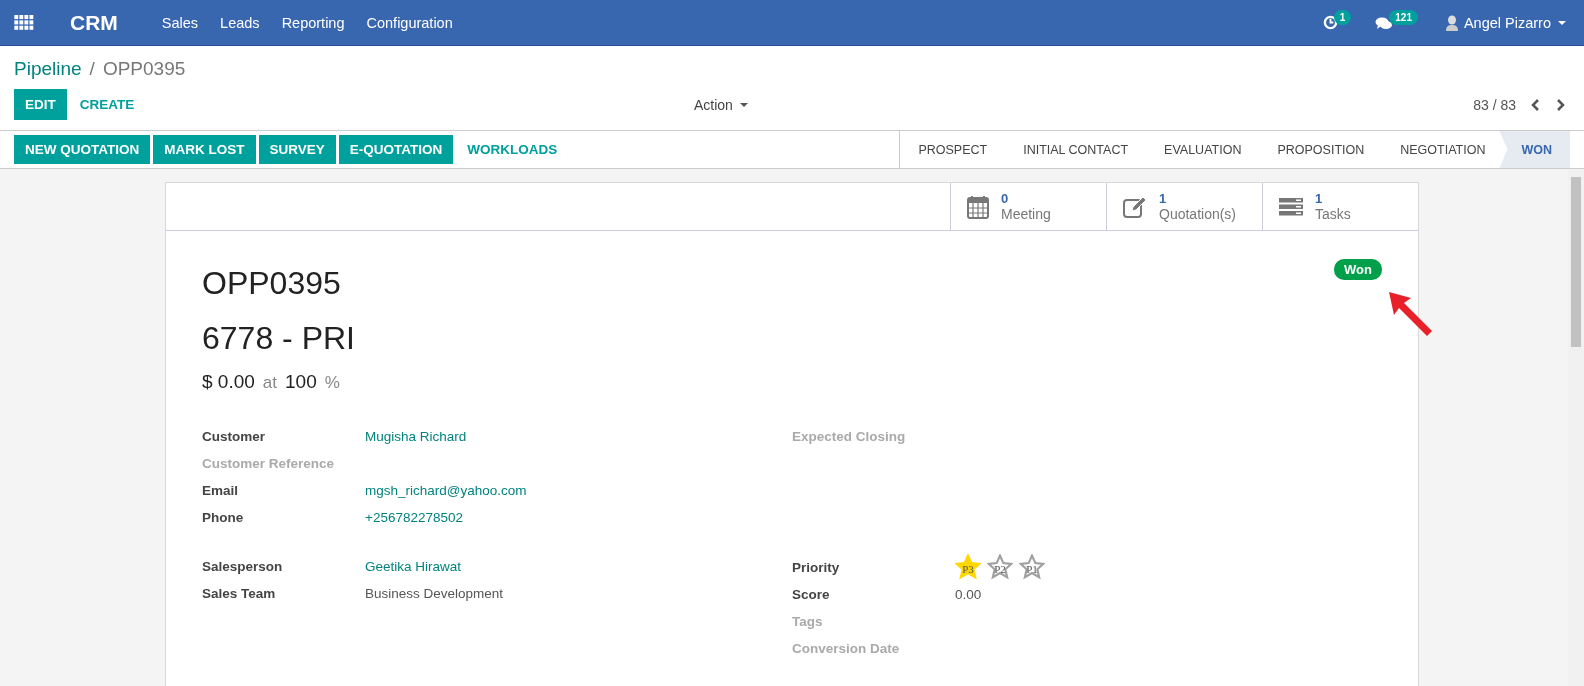  Describe the element at coordinates (846, 648) in the screenshot. I see `field-label: Conversion Date` at that location.